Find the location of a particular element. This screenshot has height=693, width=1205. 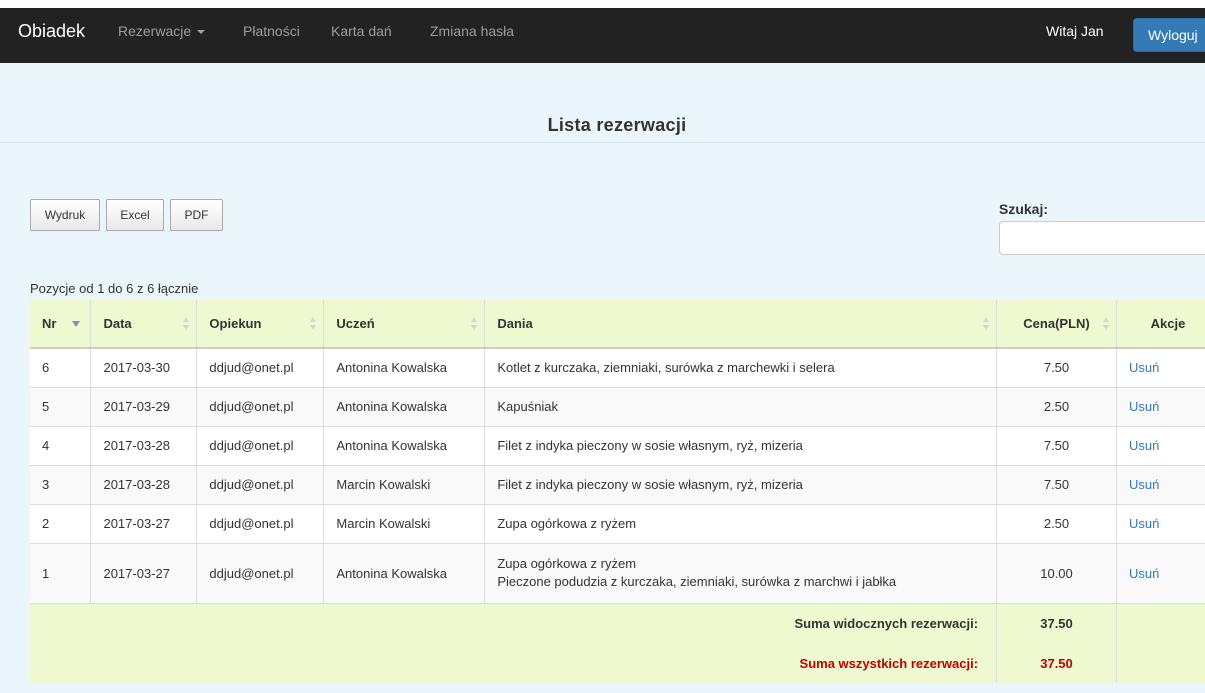

cell-nr: 2 is located at coordinates (61, 524).